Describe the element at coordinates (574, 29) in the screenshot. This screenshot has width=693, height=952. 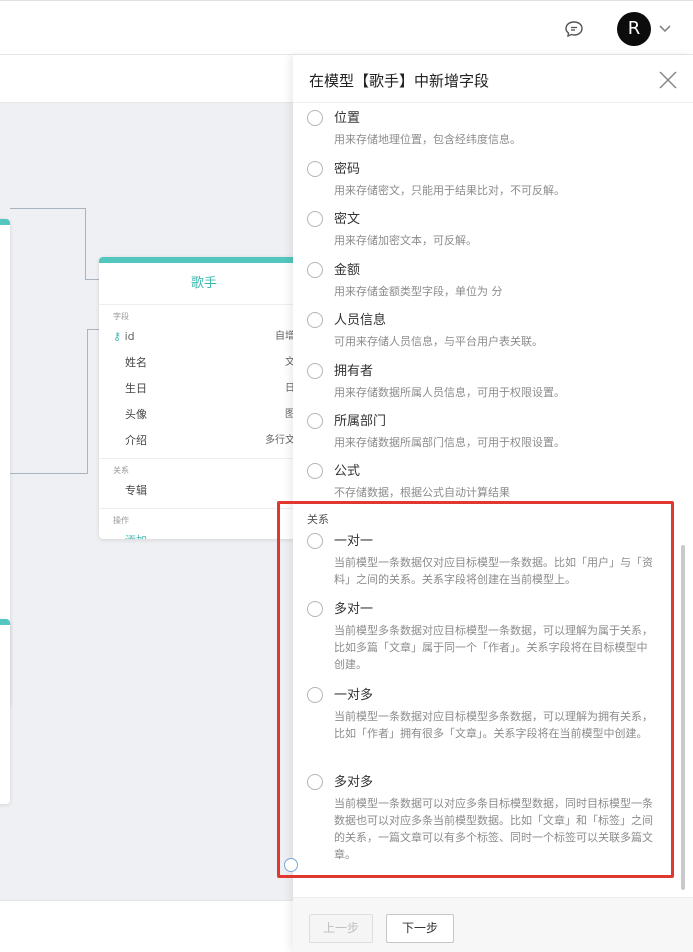
I see `chat-icon` at that location.